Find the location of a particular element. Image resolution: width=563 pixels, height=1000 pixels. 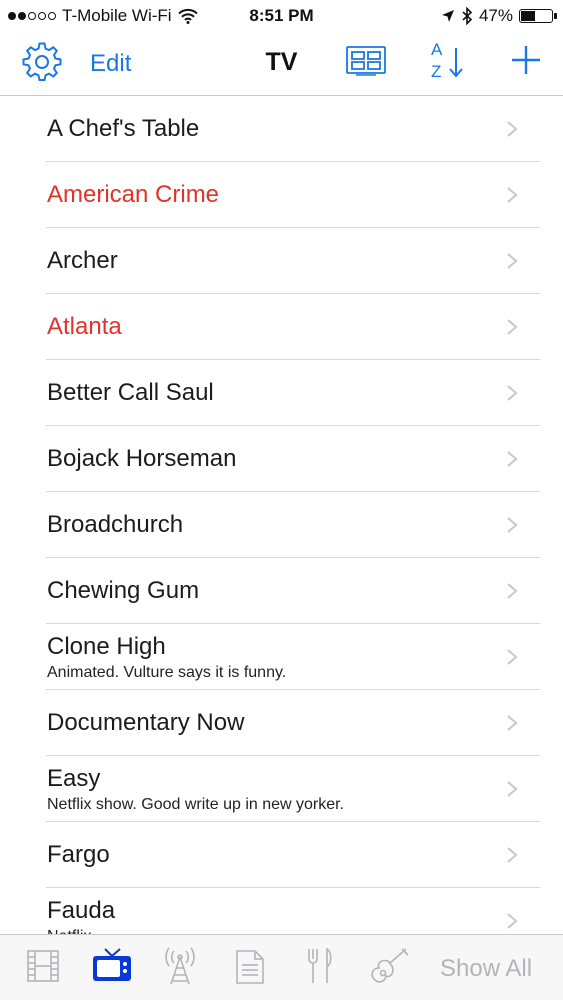

tab-music is located at coordinates (389, 966).